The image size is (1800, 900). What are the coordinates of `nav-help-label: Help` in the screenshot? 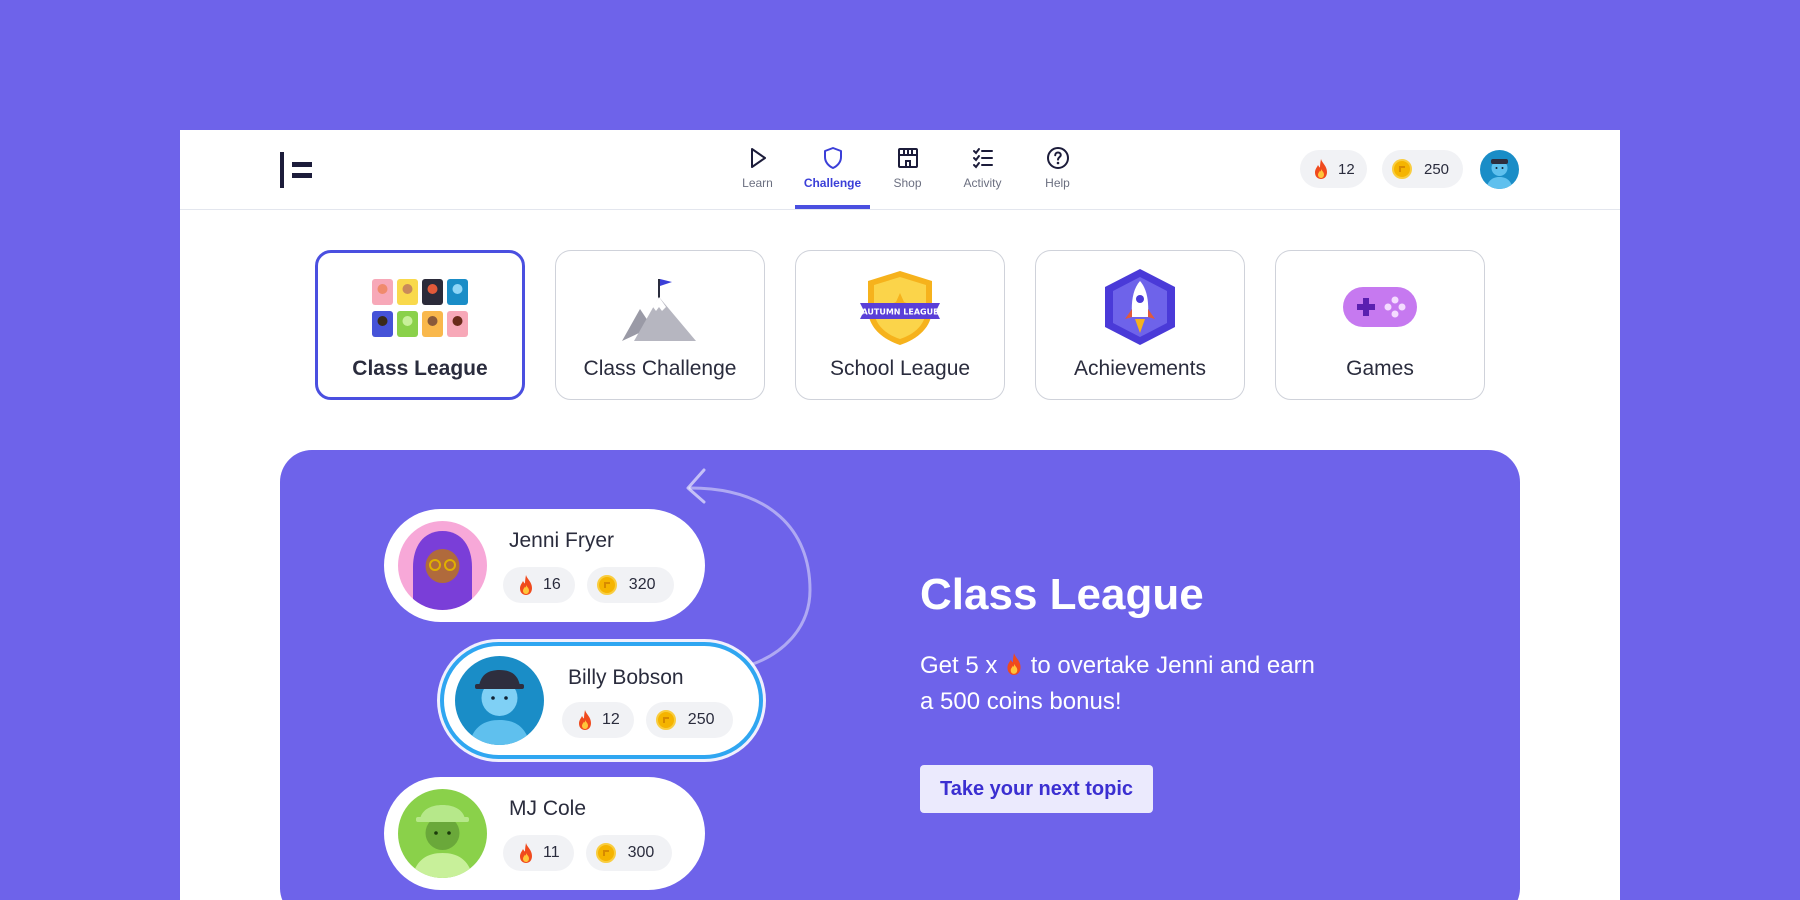 It's located at (1057, 183).